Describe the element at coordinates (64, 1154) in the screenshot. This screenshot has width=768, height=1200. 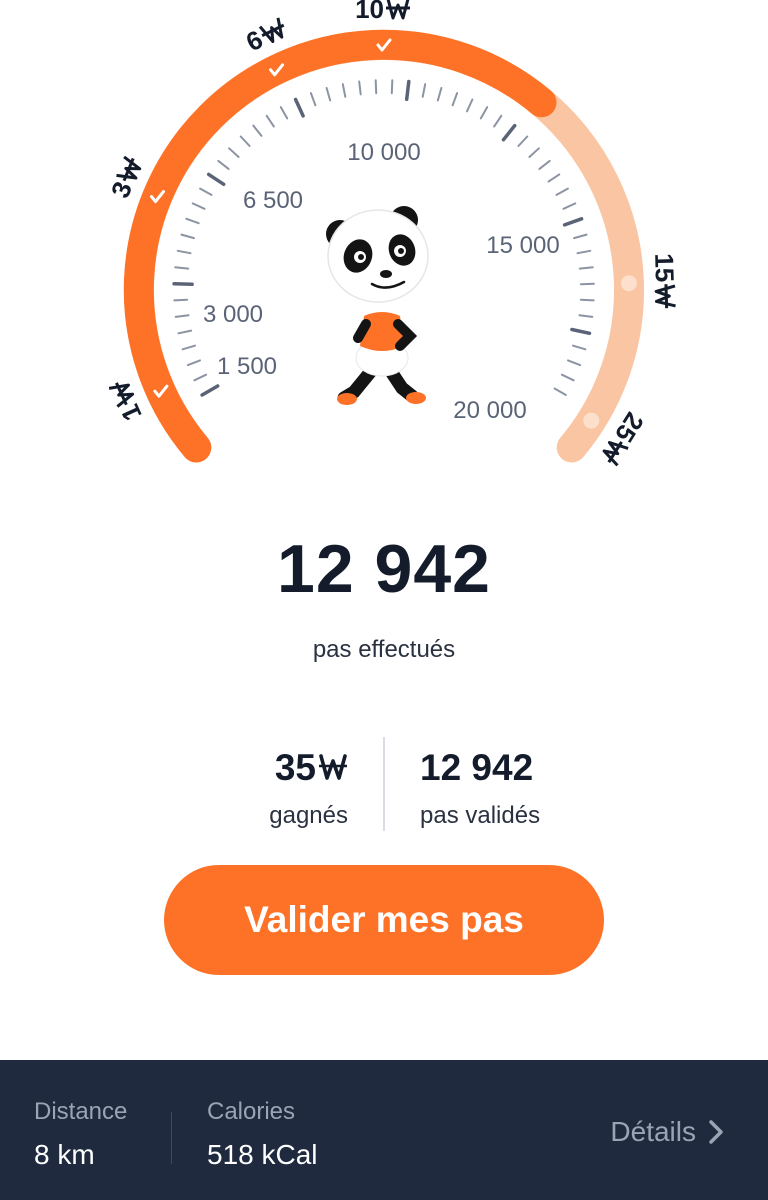
I see `distance-value: 8 km` at that location.